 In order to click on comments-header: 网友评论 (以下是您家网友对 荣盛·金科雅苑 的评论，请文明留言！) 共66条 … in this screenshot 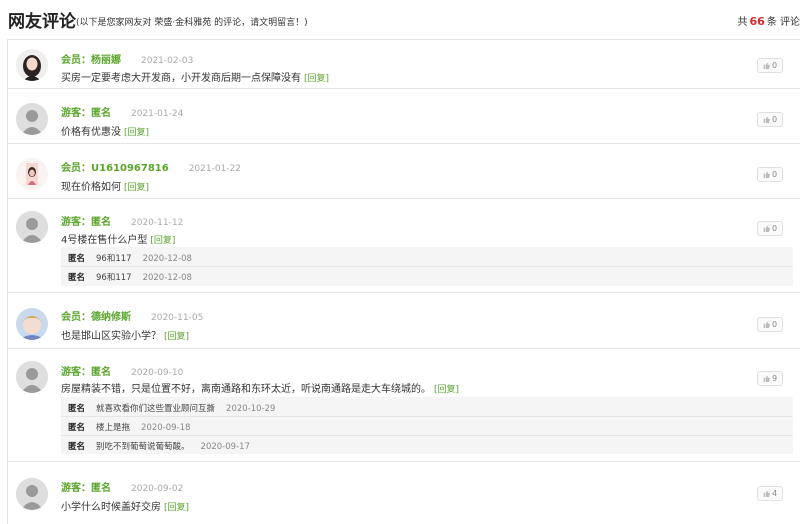, I will do `click(400, 18)`.